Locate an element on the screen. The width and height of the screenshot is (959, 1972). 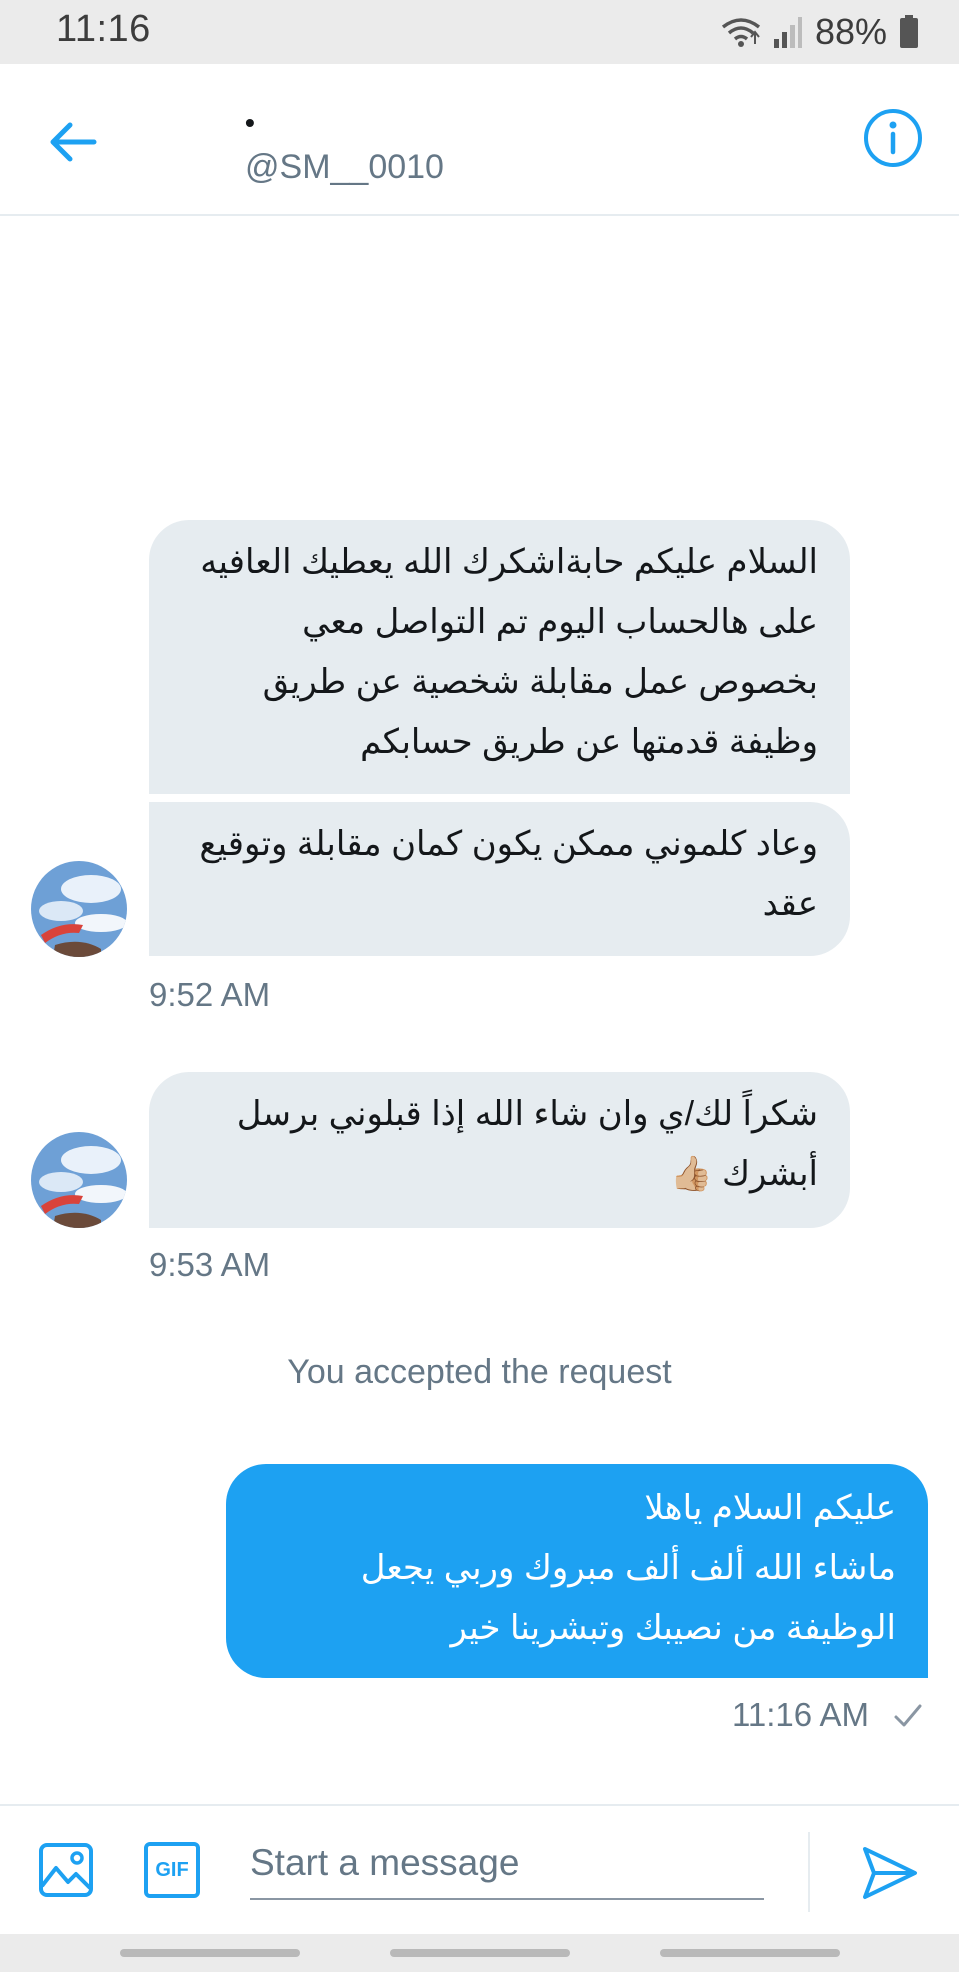
nav-back-button is located at coordinates (750, 1953).